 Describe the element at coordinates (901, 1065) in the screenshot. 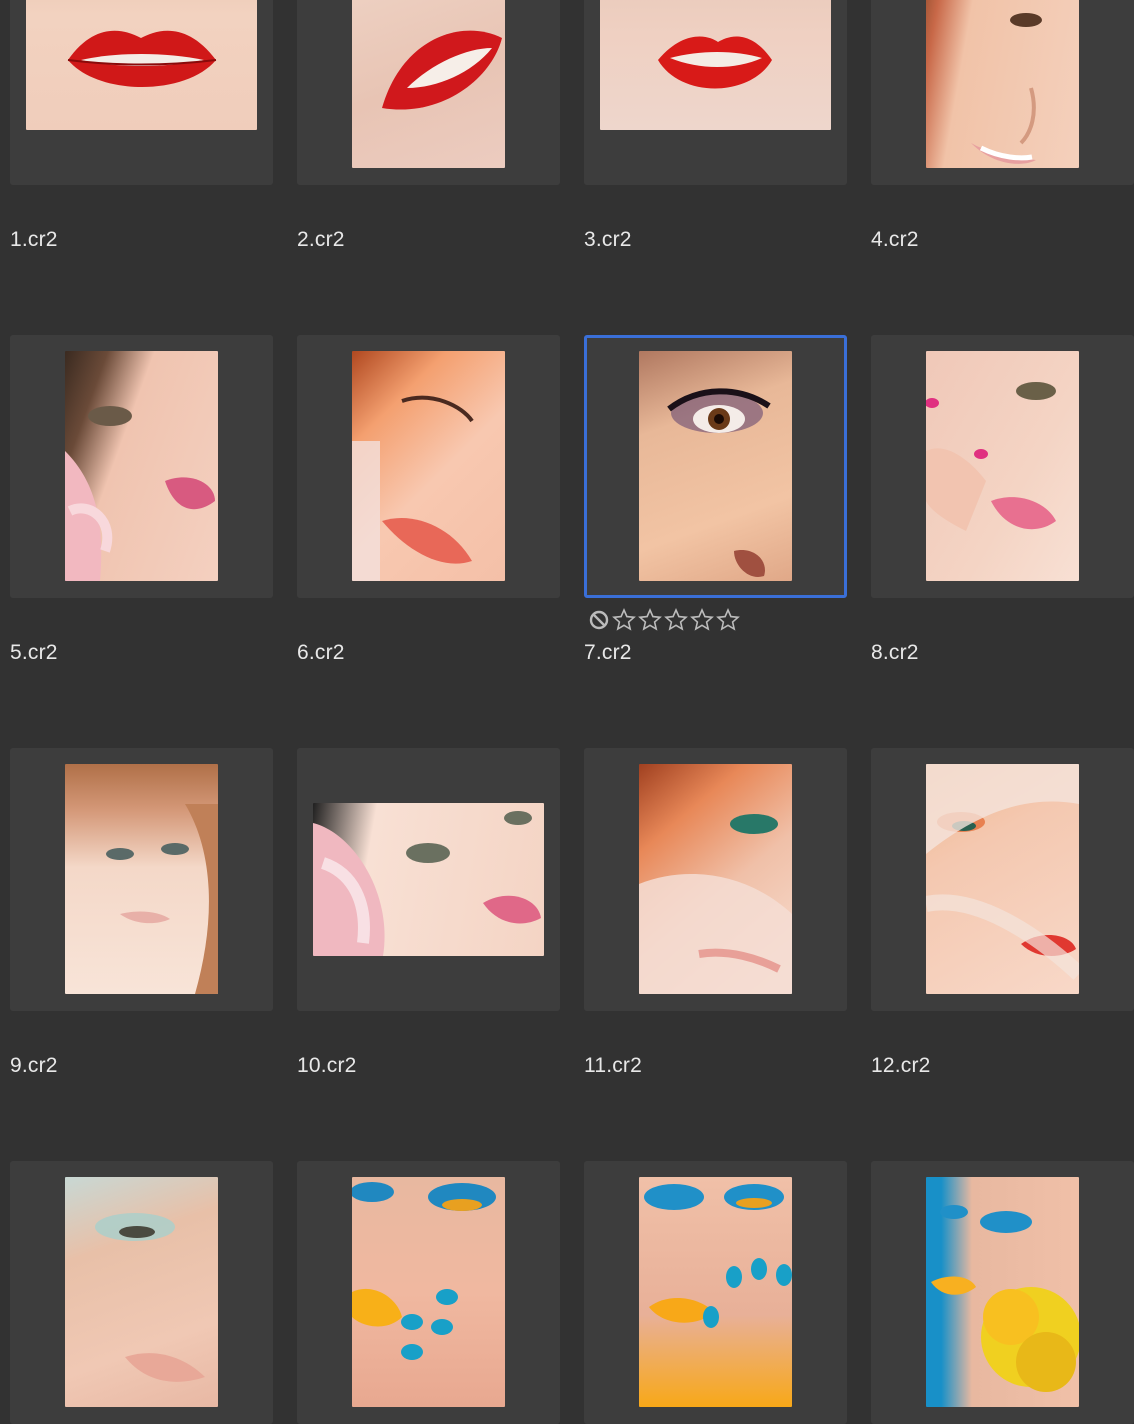

I see `filename-label: 12.cr2` at that location.